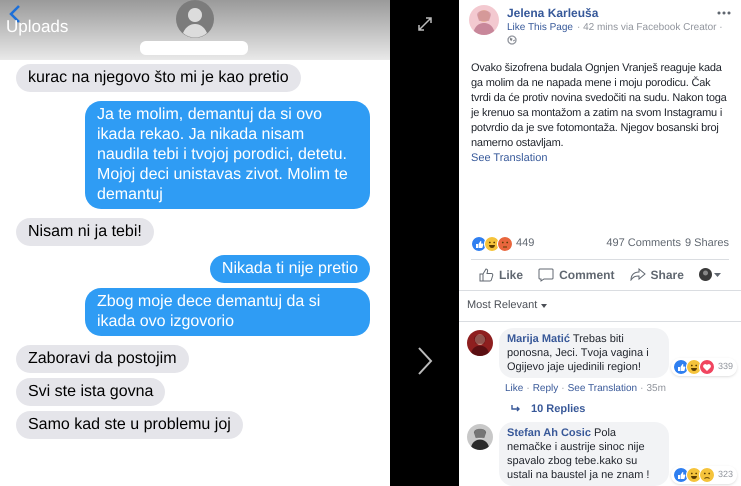  What do you see at coordinates (545, 388) in the screenshot?
I see `comment-action-link: Reply` at bounding box center [545, 388].